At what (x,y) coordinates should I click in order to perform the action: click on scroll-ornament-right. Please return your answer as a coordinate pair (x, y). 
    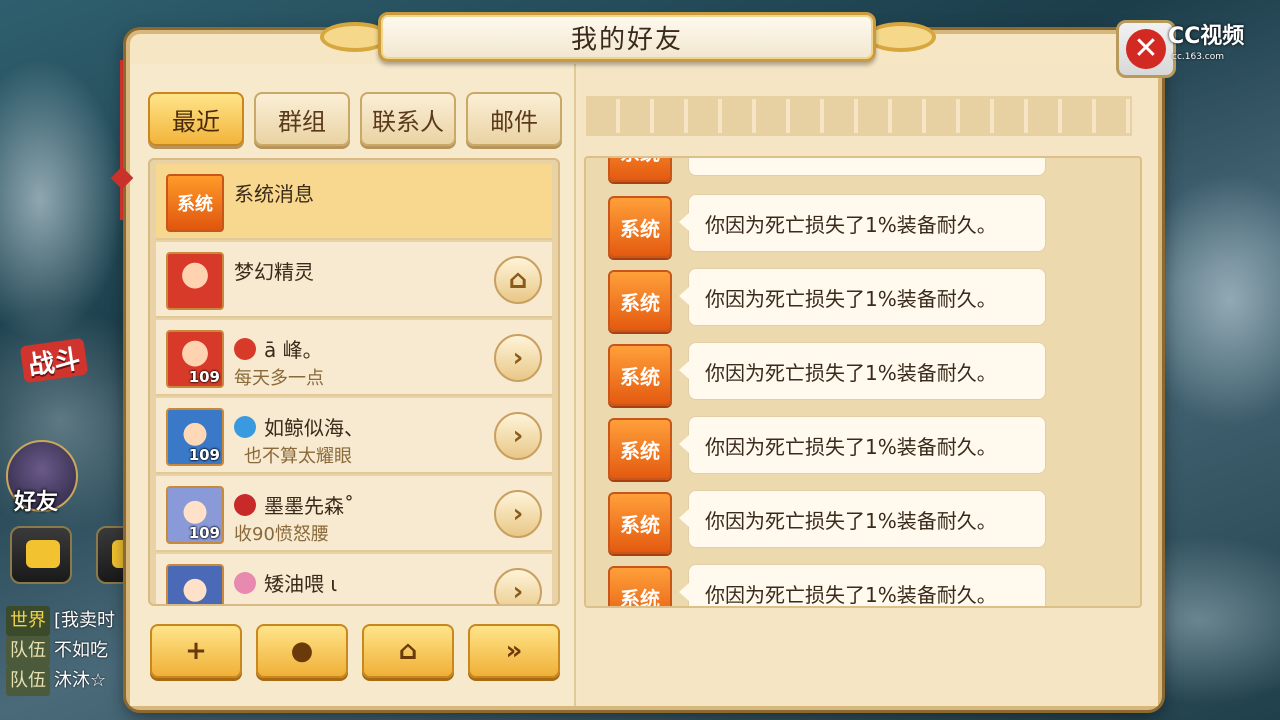
    Looking at the image, I should click on (901, 37).